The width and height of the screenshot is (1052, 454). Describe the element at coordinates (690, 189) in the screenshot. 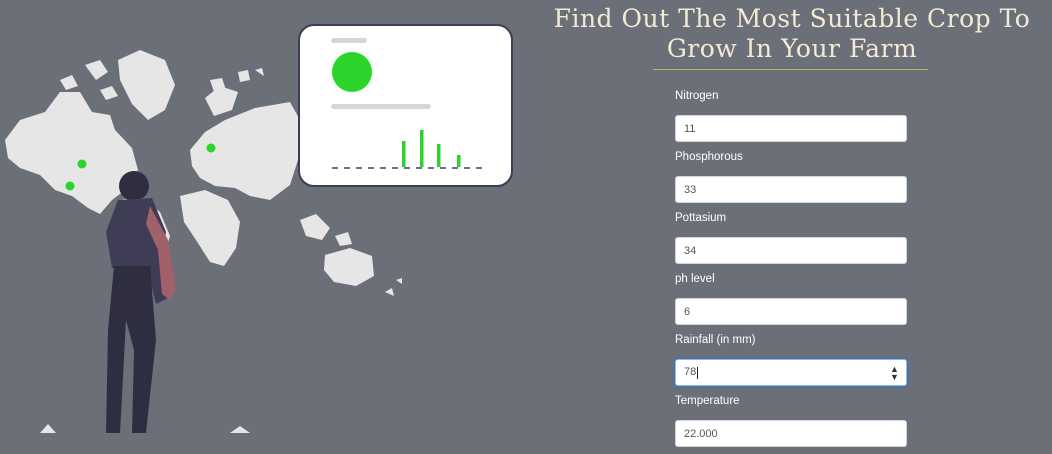

I see `phosphorous-value: 33` at that location.